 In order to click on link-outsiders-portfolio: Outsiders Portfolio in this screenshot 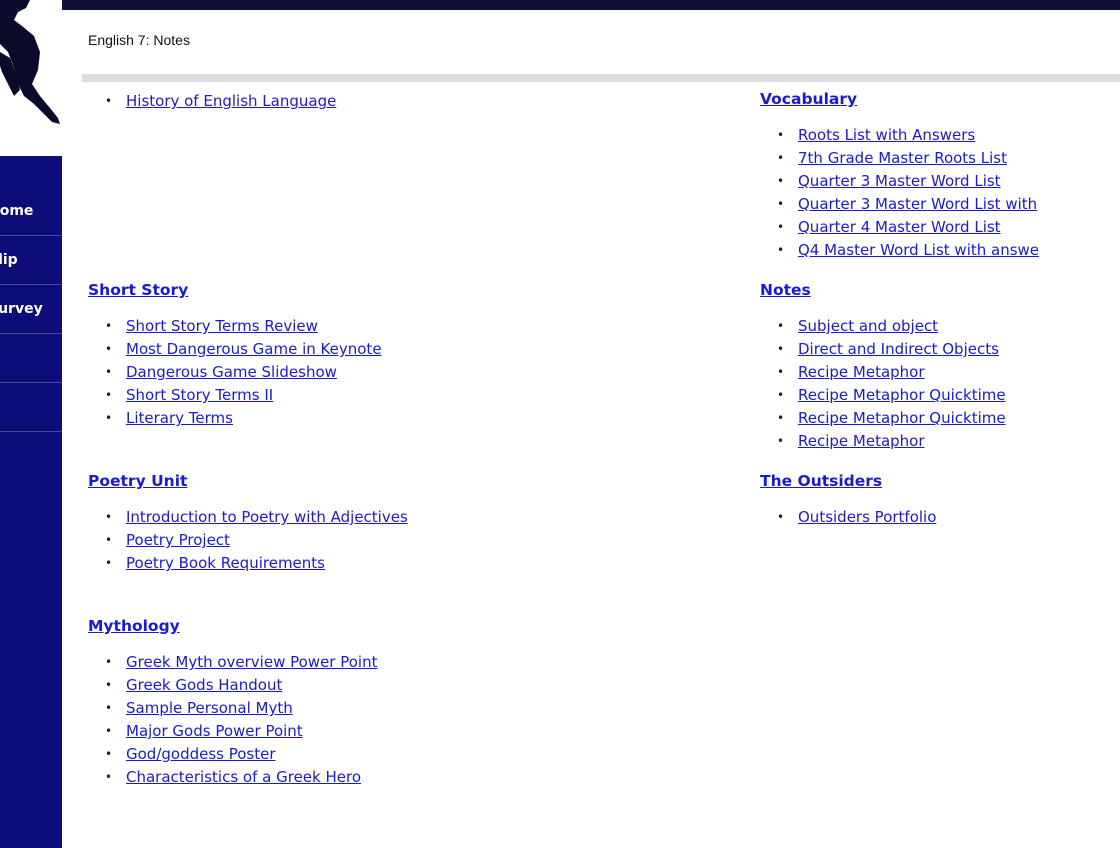, I will do `click(867, 517)`.